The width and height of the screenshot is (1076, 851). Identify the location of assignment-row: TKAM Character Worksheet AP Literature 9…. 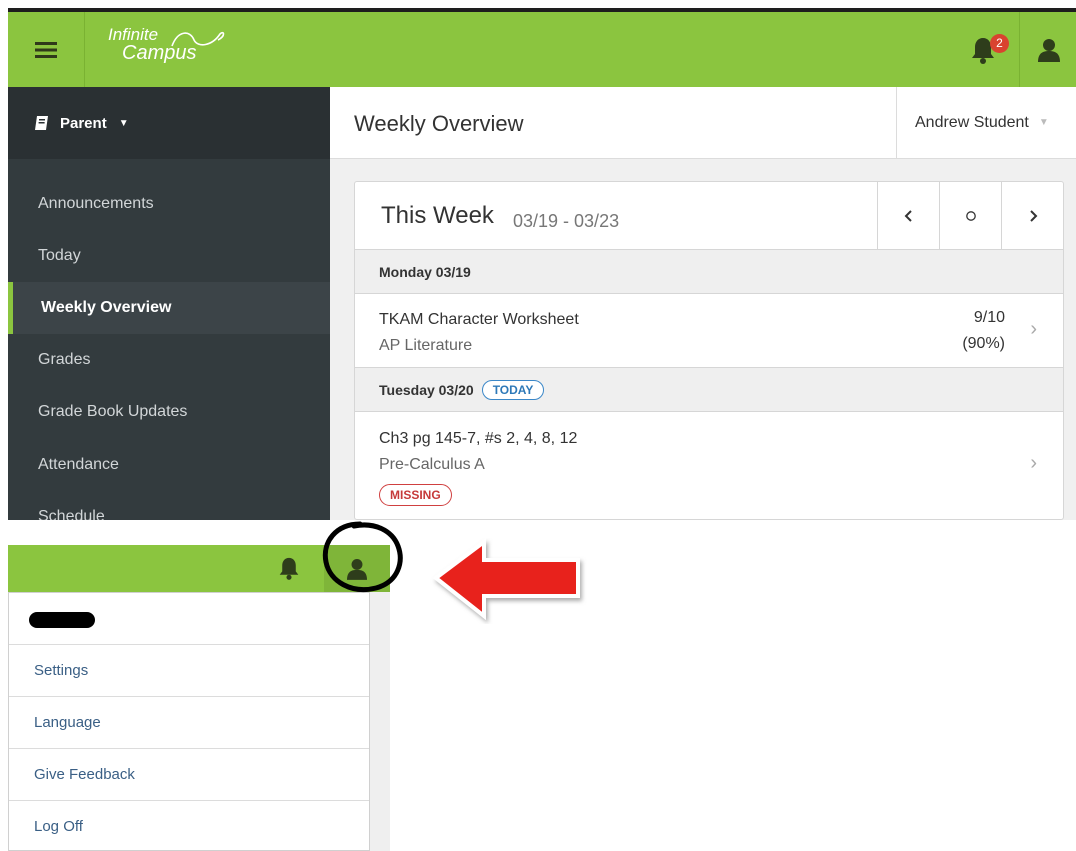
(709, 331).